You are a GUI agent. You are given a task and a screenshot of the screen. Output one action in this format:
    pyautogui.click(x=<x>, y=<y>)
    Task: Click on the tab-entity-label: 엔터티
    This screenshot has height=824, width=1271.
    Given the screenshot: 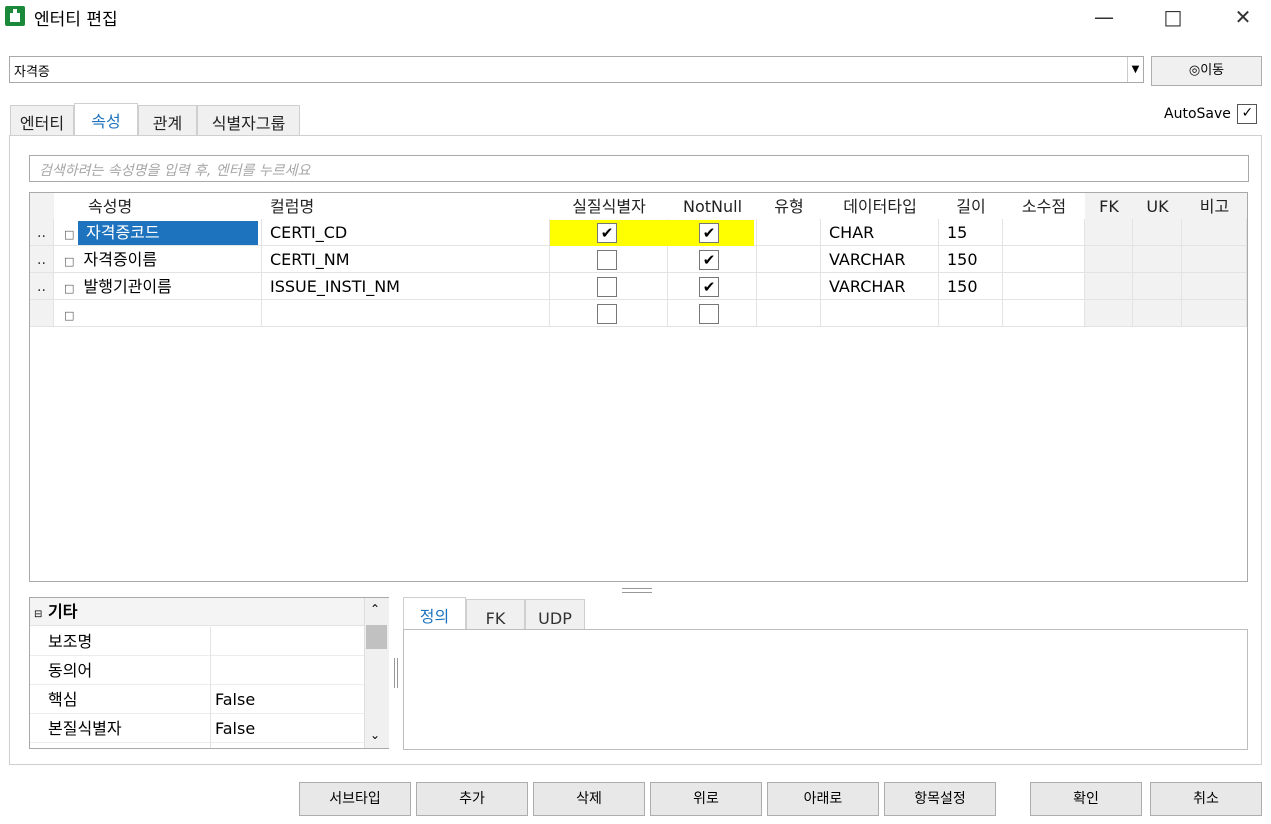 What is the action you would take?
    pyautogui.click(x=42, y=123)
    